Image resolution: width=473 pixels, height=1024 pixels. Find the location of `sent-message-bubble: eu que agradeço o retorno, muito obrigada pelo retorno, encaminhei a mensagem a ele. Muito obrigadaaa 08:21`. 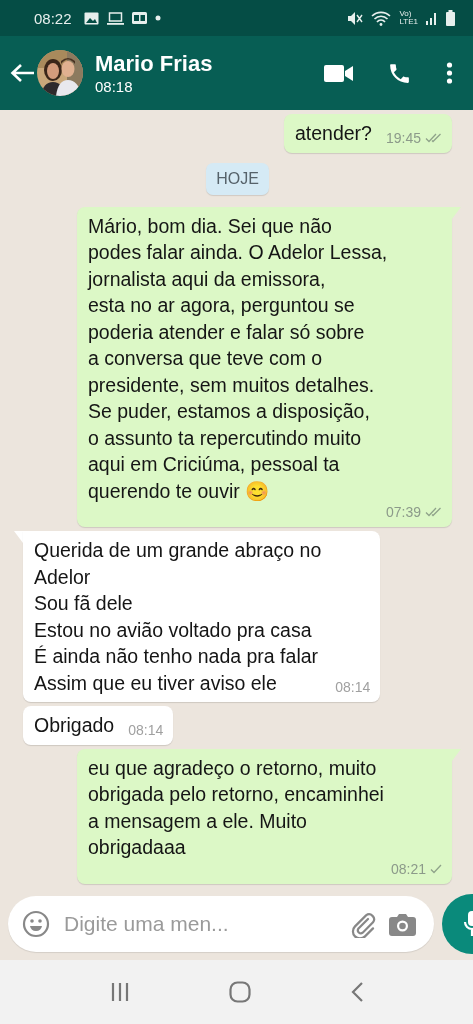

sent-message-bubble: eu que agradeço o retorno, muito obrigada pelo retorno, encaminhei a mensagem a ele. Muito obrigadaaa 08:21 is located at coordinates (264, 816).